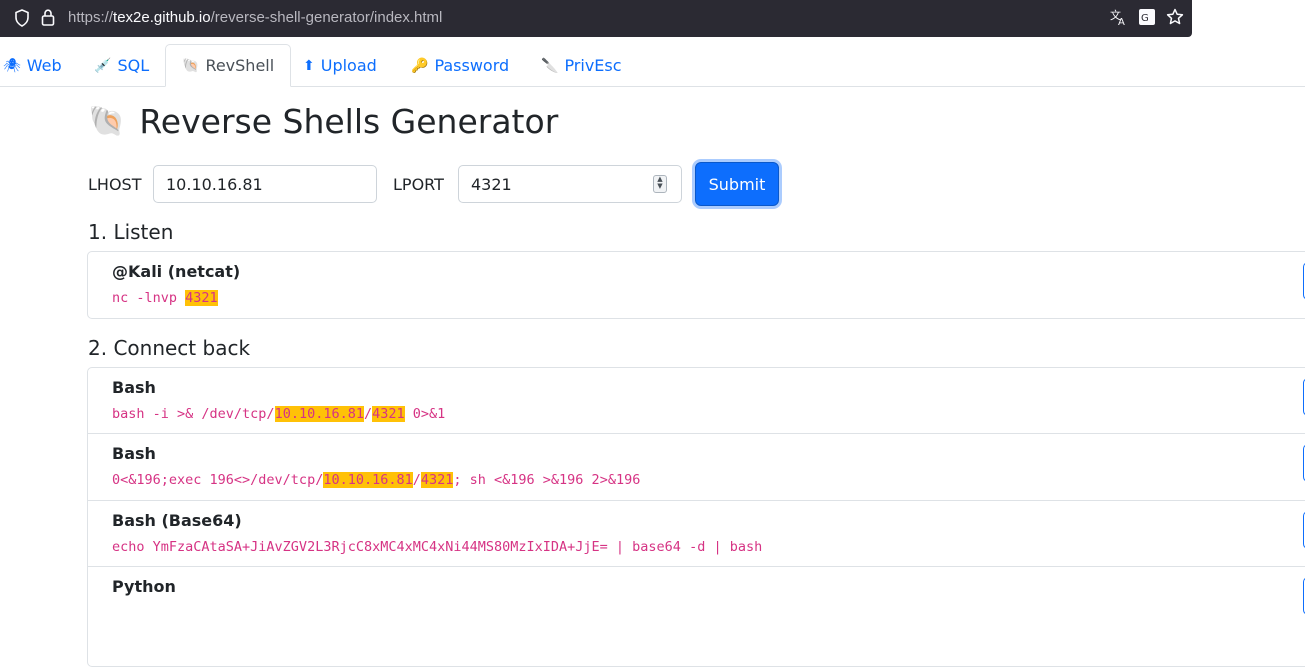 The height and width of the screenshot is (667, 1305). Describe the element at coordinates (349, 121) in the screenshot. I see `page-title-text: Reverse Shells Generator` at that location.